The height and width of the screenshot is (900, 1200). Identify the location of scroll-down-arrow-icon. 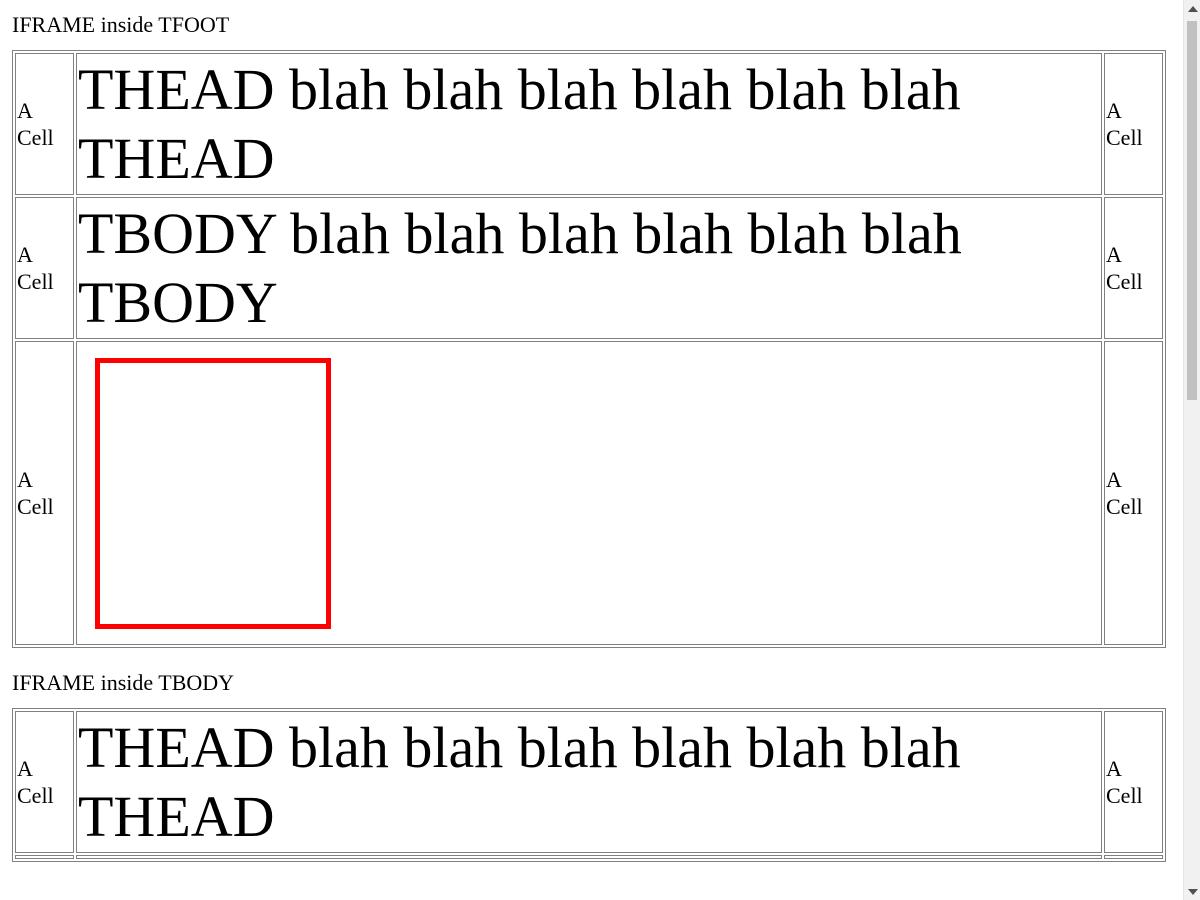
(1192, 891).